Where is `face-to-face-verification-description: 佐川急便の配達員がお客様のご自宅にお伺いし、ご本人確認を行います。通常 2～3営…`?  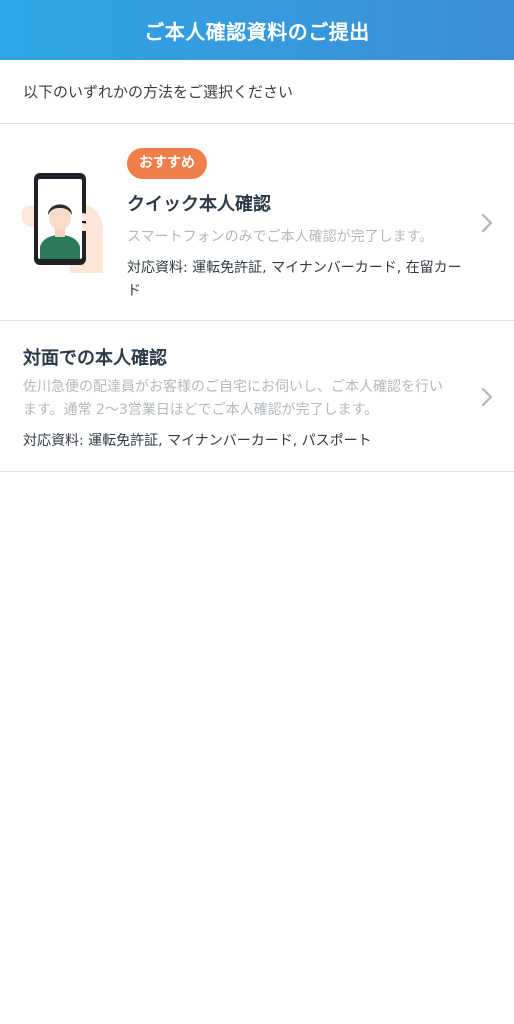
face-to-face-verification-description: 佐川急便の配達員がお客様のご自宅にお伺いし、ご本人確認を行います。通常 2～3営… is located at coordinates (233, 398).